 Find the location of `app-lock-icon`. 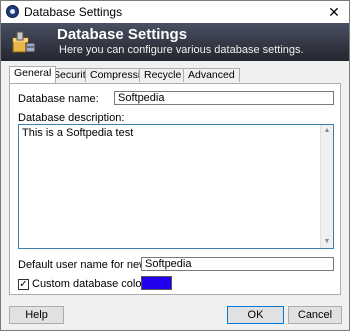

app-lock-icon is located at coordinates (12, 11).